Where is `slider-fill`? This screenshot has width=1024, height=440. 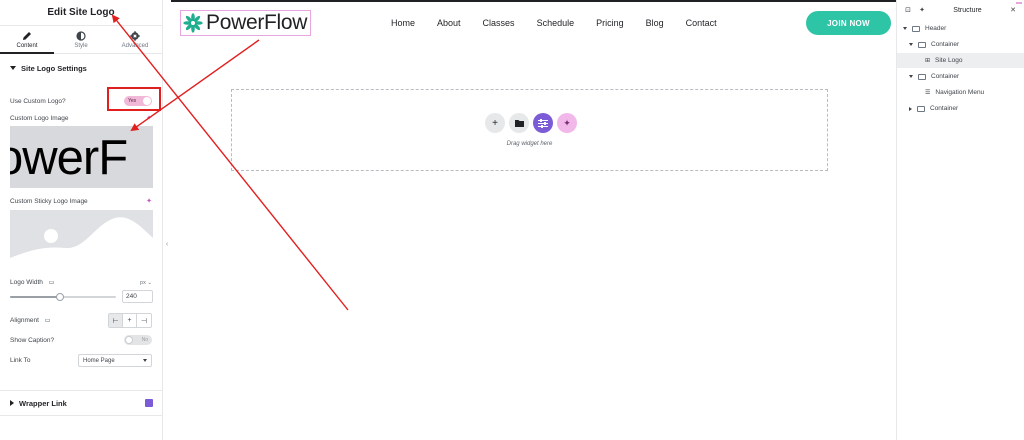 slider-fill is located at coordinates (35, 297).